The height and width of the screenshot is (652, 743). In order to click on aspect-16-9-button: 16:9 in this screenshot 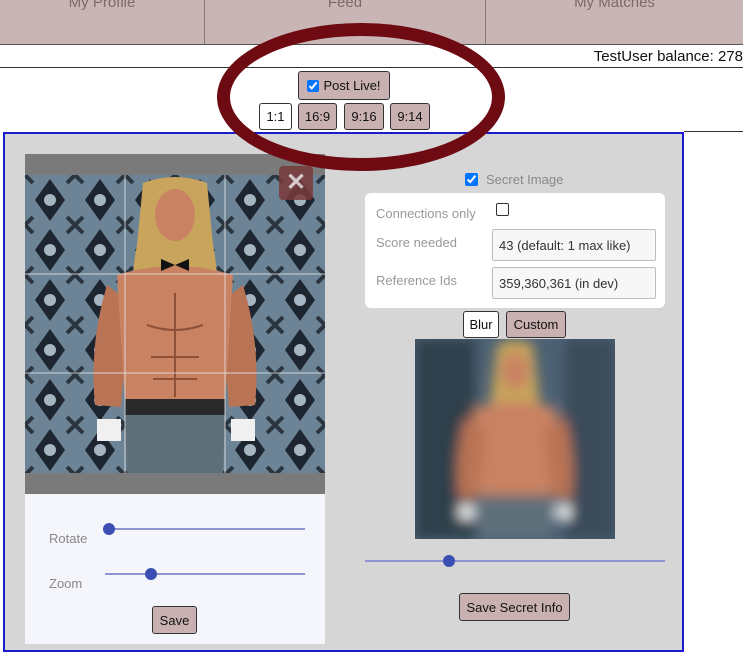, I will do `click(317, 116)`.